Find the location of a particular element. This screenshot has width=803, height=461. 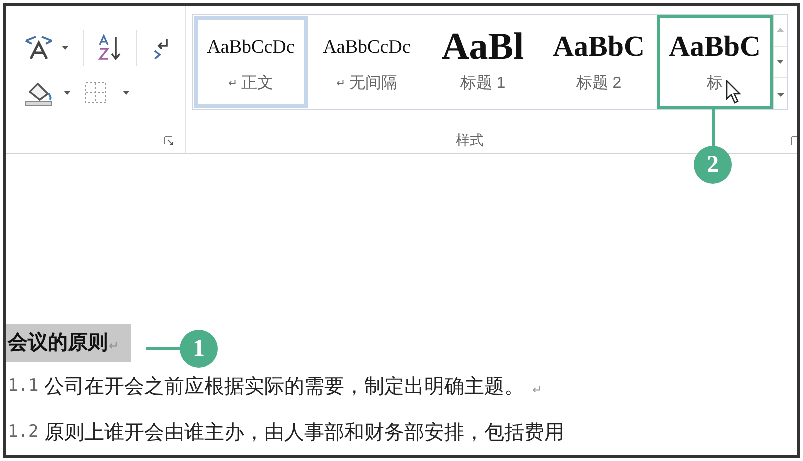

more-styles-icon is located at coordinates (780, 94).